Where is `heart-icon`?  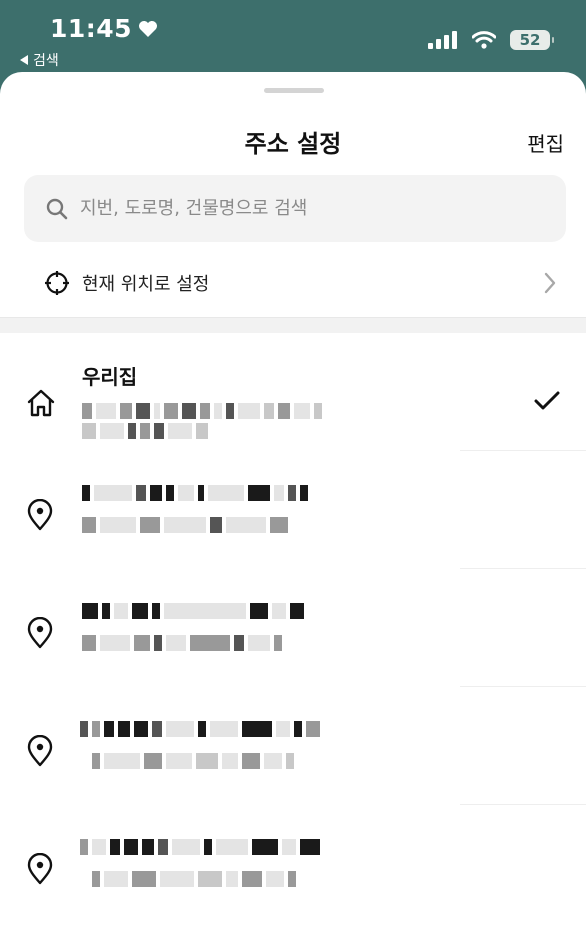 heart-icon is located at coordinates (148, 28).